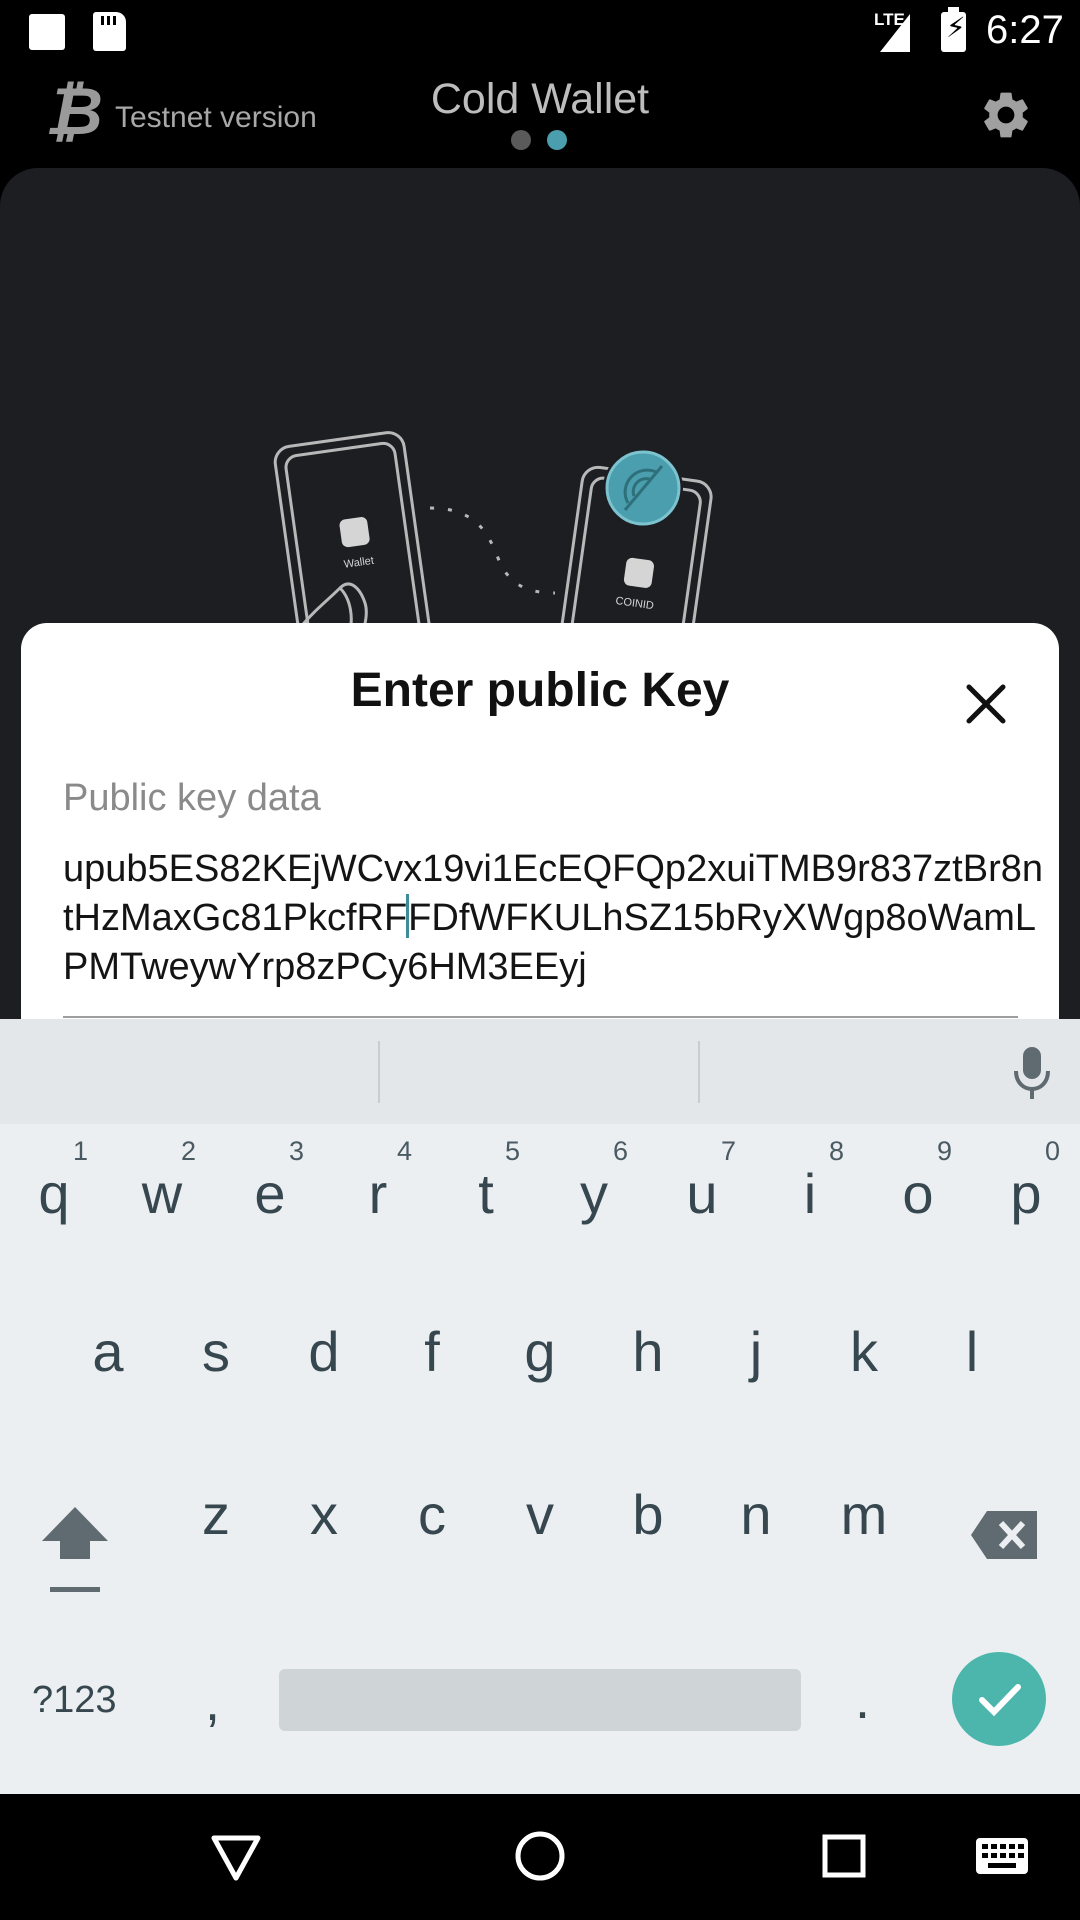 The width and height of the screenshot is (1080, 1920). I want to click on key-f: f, so click(432, 1339).